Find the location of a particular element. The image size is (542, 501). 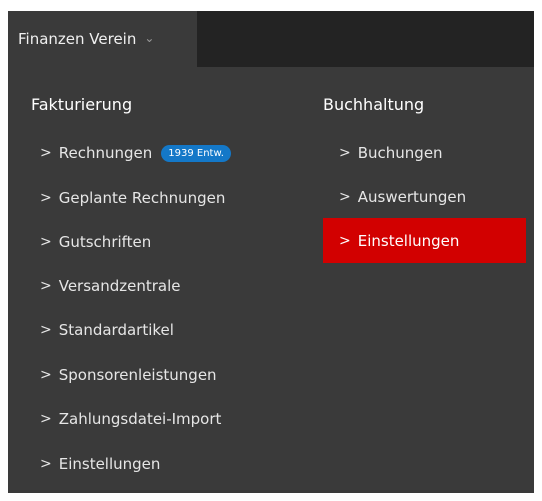

menu-item-standardartikel: > Standardartikel is located at coordinates (107, 330).